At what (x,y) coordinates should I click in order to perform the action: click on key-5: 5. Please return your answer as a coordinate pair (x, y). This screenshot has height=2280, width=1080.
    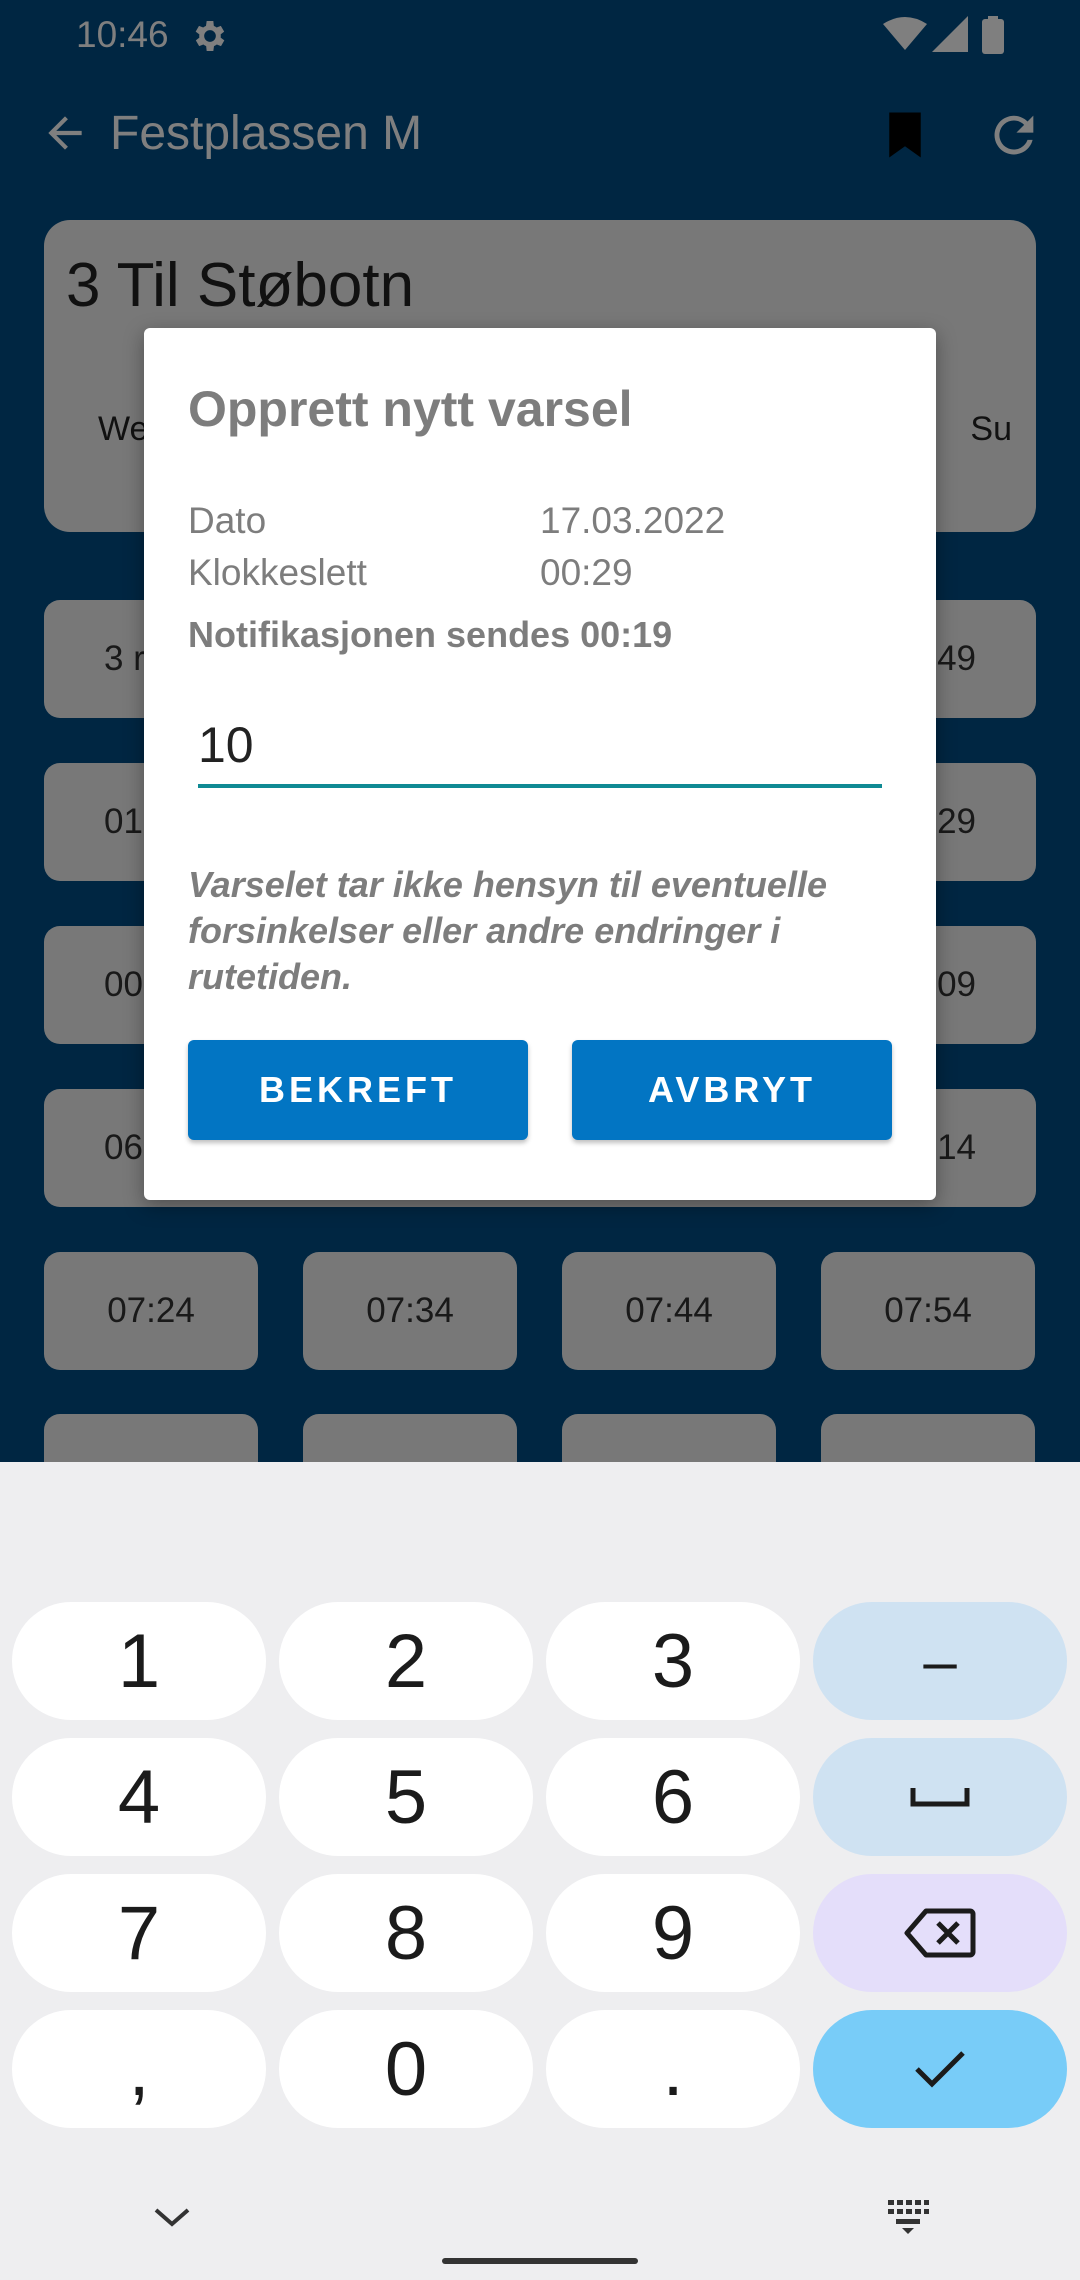
    Looking at the image, I should click on (406, 1797).